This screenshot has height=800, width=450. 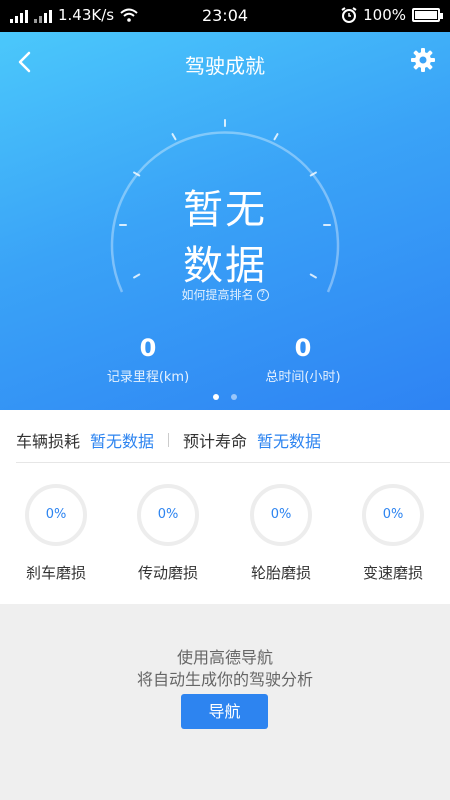 What do you see at coordinates (225, 397) in the screenshot?
I see `page-indicator` at bounding box center [225, 397].